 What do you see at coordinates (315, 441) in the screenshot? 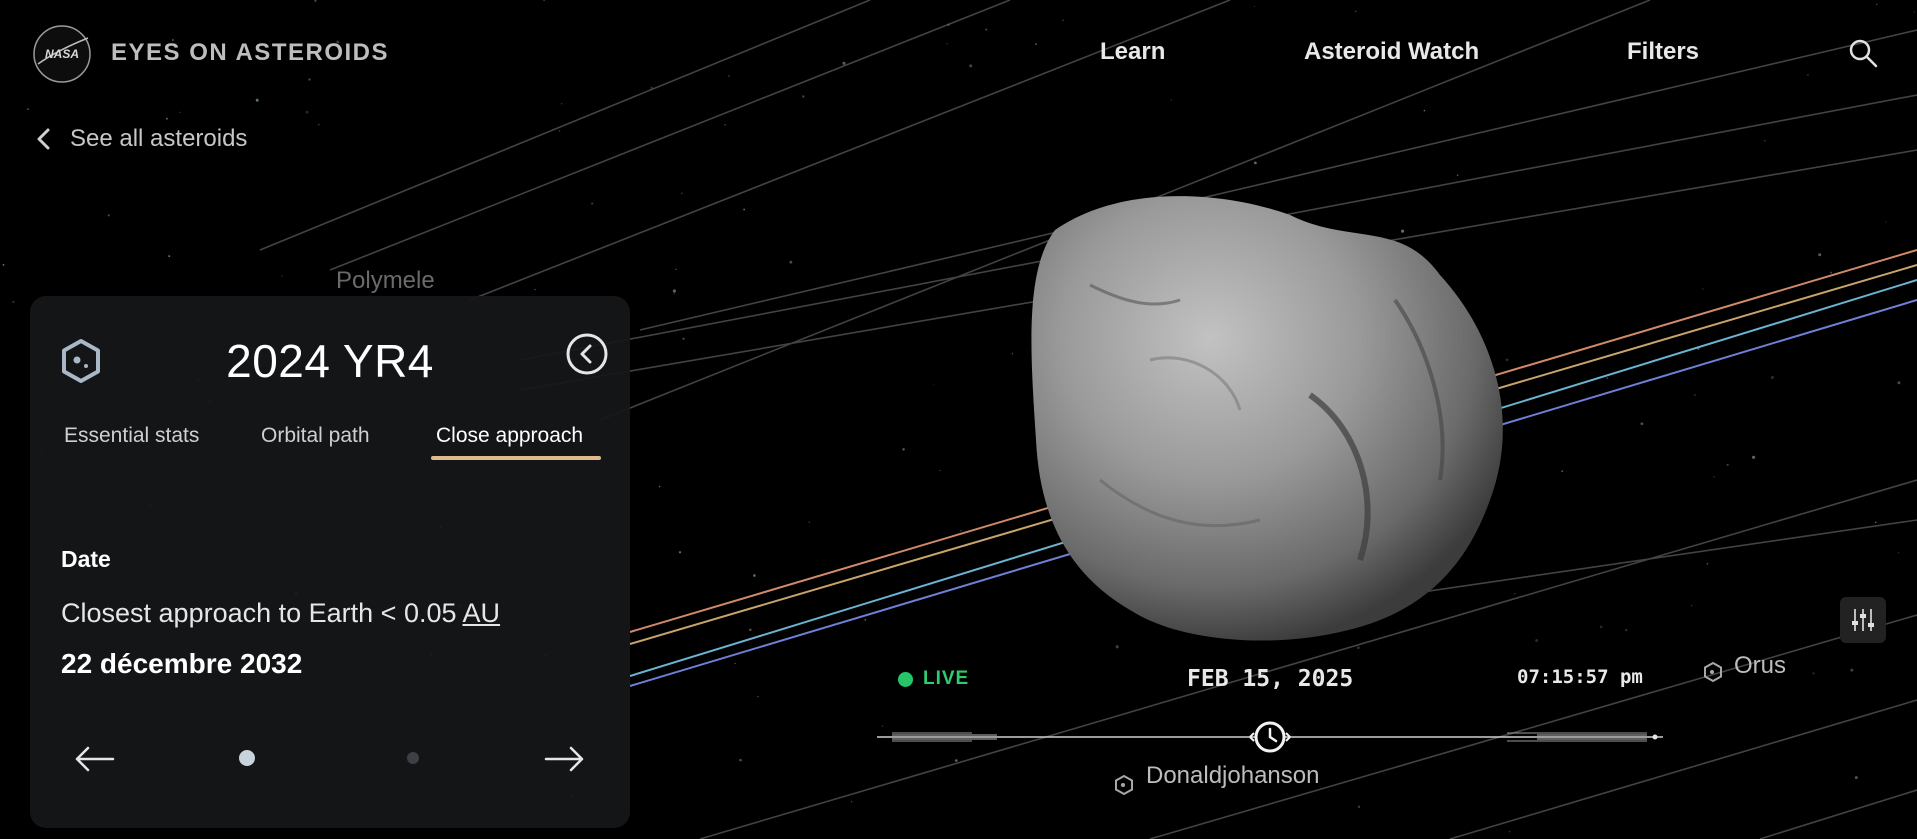
I see `tab-orbital-path: Orbital path` at bounding box center [315, 441].